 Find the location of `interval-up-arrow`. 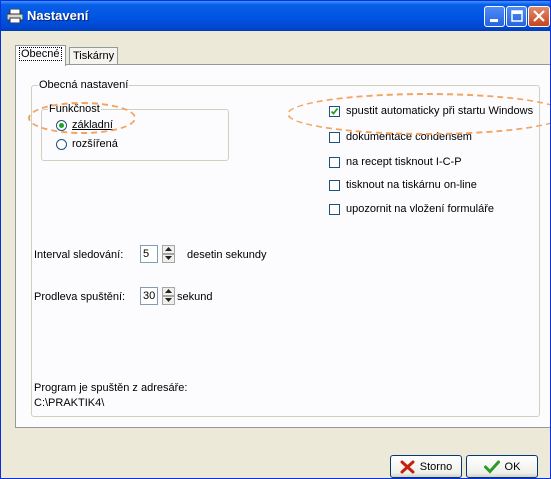

interval-up-arrow is located at coordinates (168, 249).